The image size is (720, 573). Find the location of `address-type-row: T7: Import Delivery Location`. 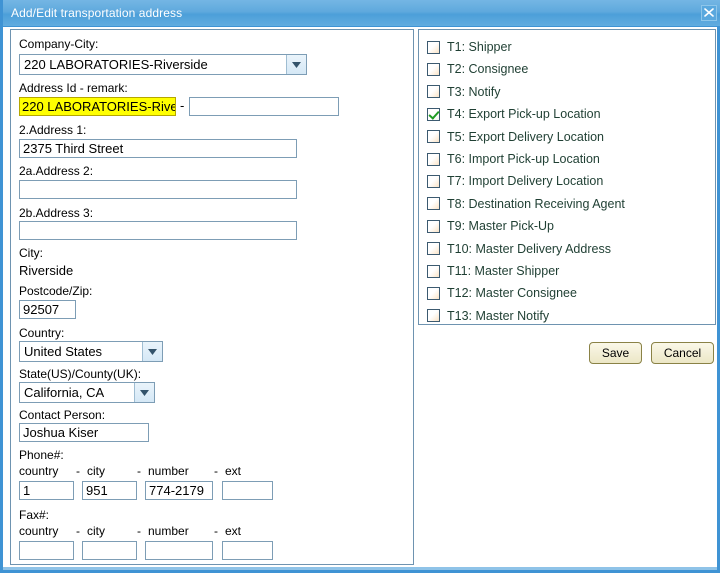

address-type-row: T7: Import Delivery Location is located at coordinates (515, 181).